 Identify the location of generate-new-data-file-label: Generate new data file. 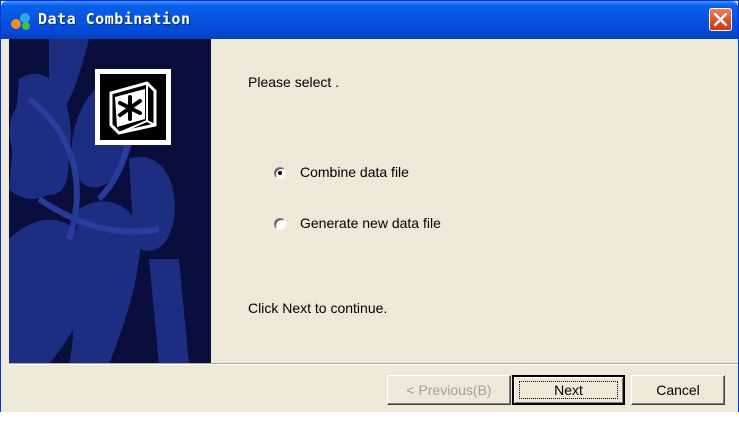
(370, 223).